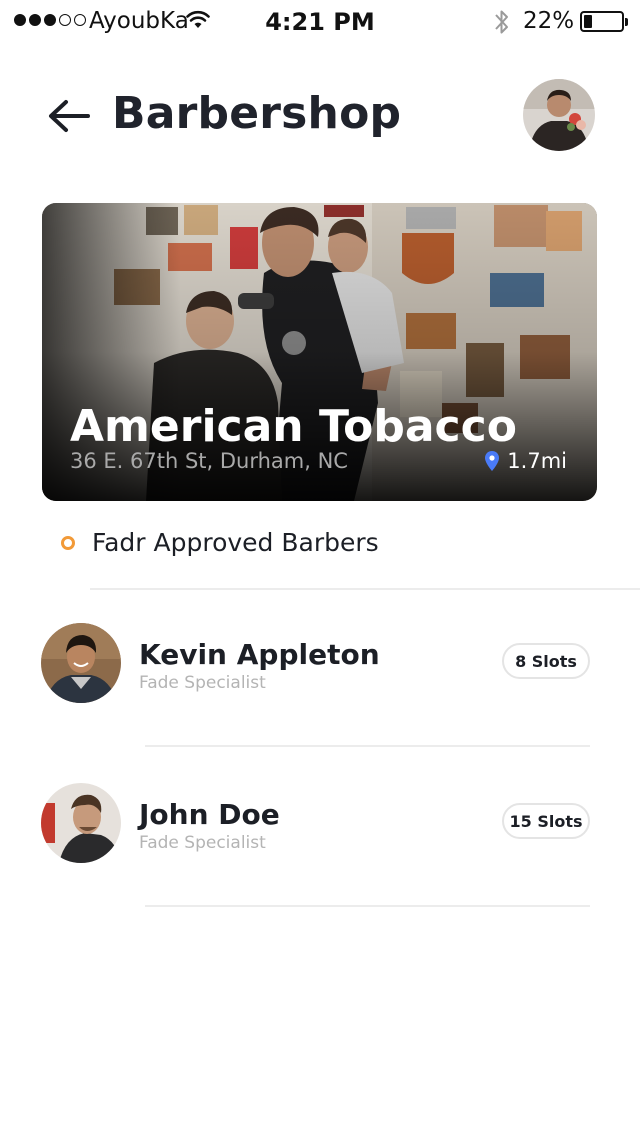 The height and width of the screenshot is (1135, 640). What do you see at coordinates (501, 22) in the screenshot?
I see `bluetooth-icon` at bounding box center [501, 22].